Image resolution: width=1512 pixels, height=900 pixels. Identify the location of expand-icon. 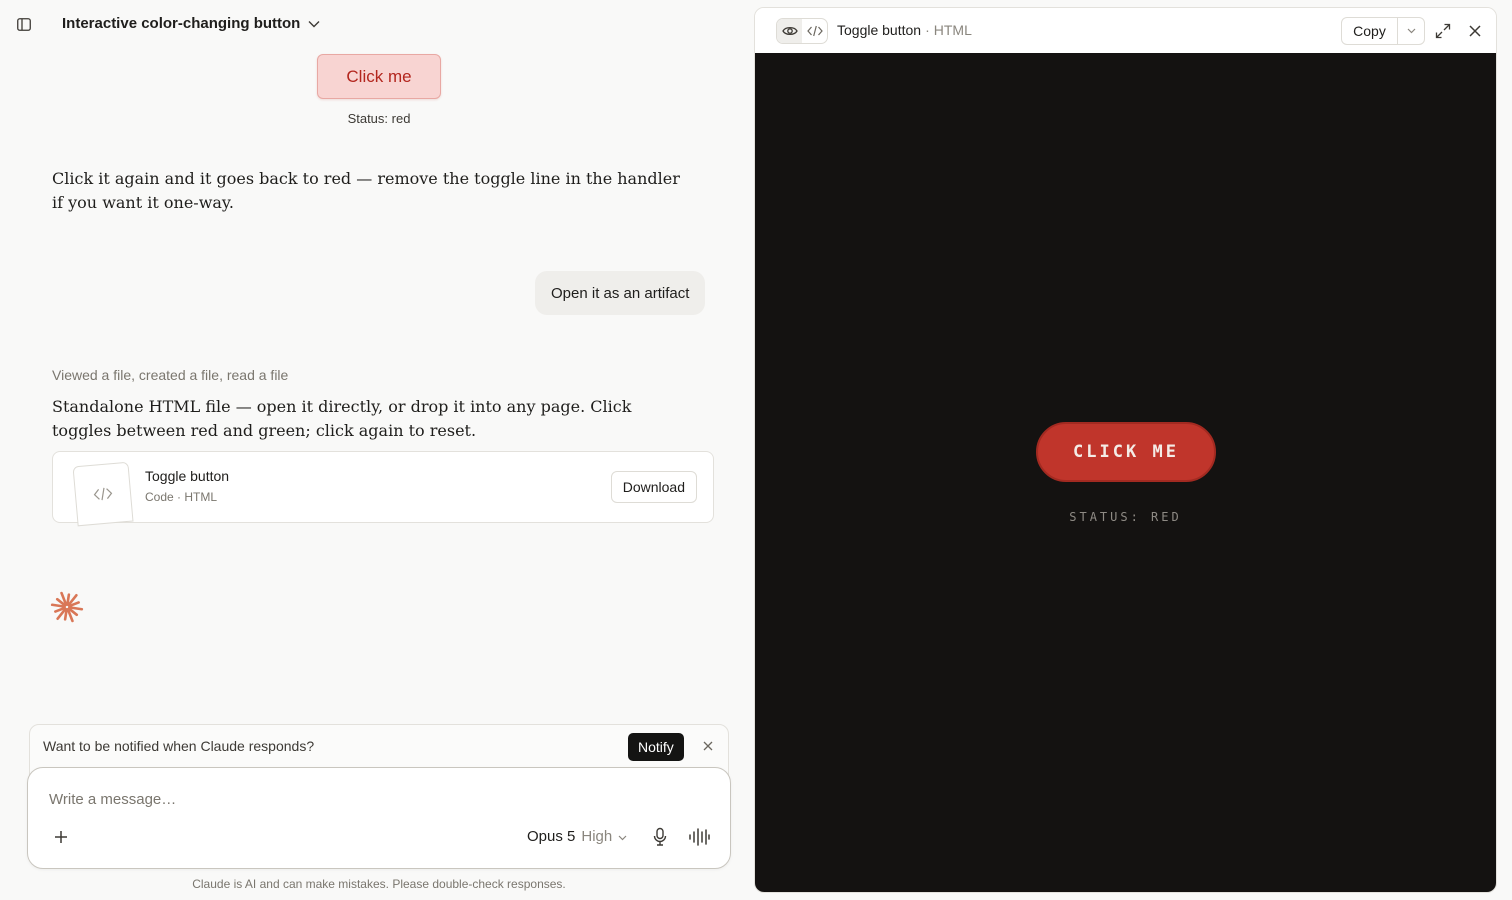
(1443, 31).